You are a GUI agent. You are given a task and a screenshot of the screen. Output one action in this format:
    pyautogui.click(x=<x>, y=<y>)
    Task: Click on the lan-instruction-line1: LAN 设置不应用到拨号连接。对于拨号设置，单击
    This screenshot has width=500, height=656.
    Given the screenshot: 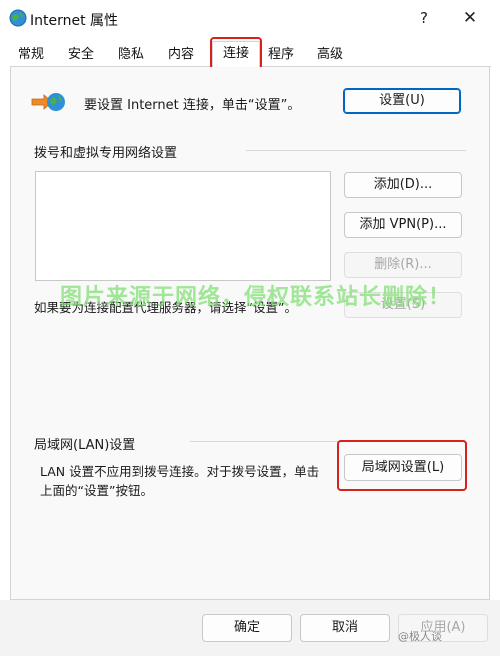 What is the action you would take?
    pyautogui.click(x=180, y=471)
    